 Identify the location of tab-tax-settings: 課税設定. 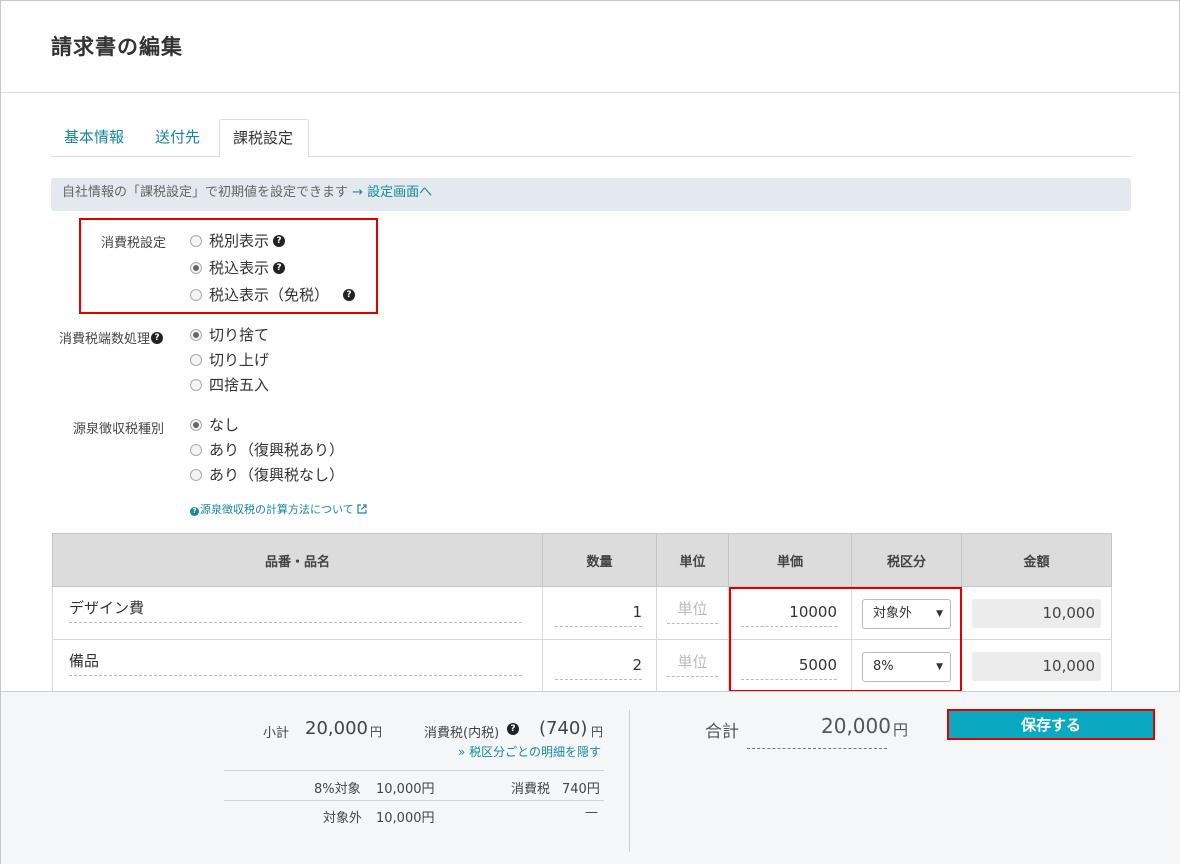
(264, 138).